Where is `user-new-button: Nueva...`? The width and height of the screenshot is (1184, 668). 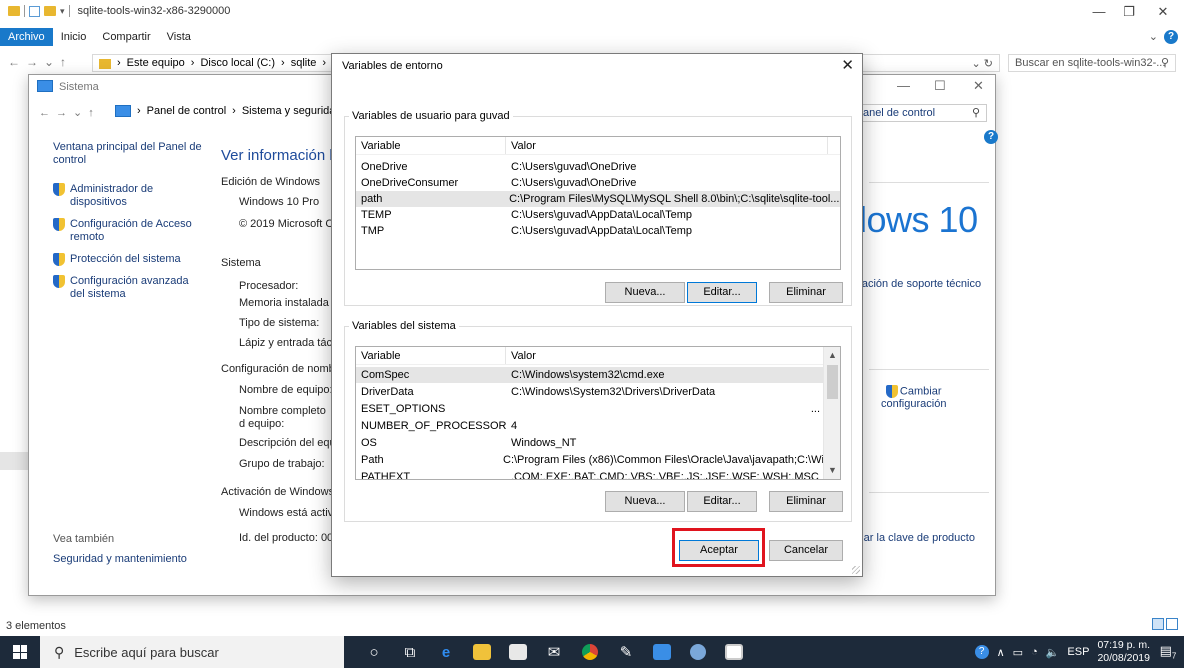 user-new-button: Nueva... is located at coordinates (645, 292).